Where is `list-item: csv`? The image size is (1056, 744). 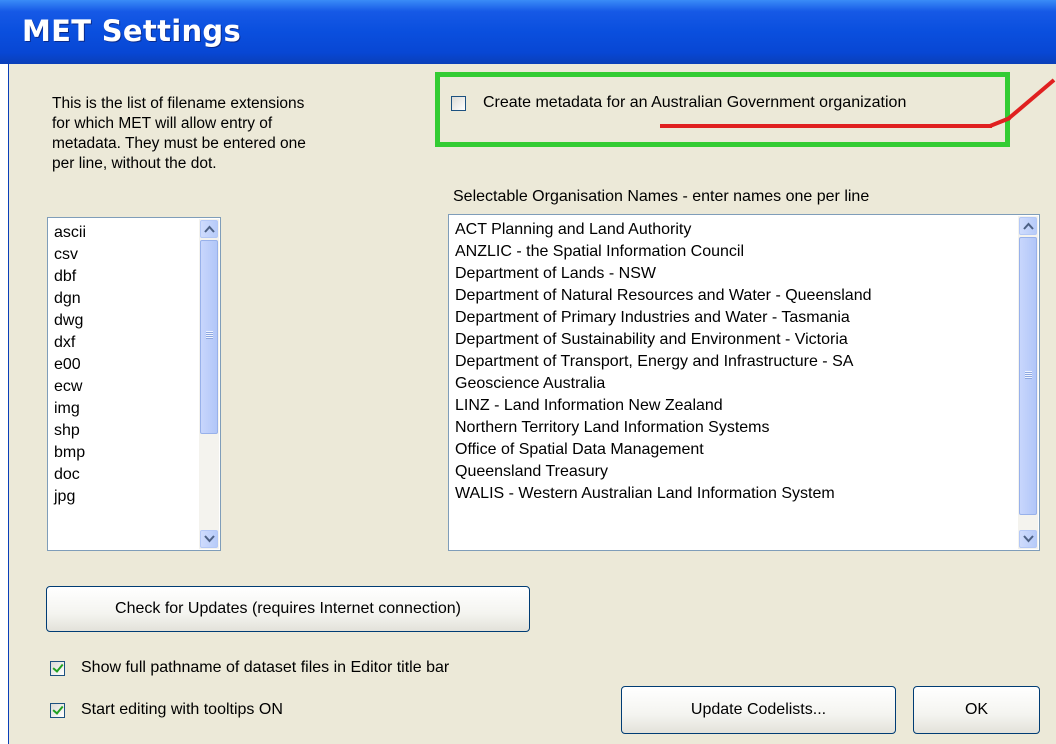
list-item: csv is located at coordinates (70, 255).